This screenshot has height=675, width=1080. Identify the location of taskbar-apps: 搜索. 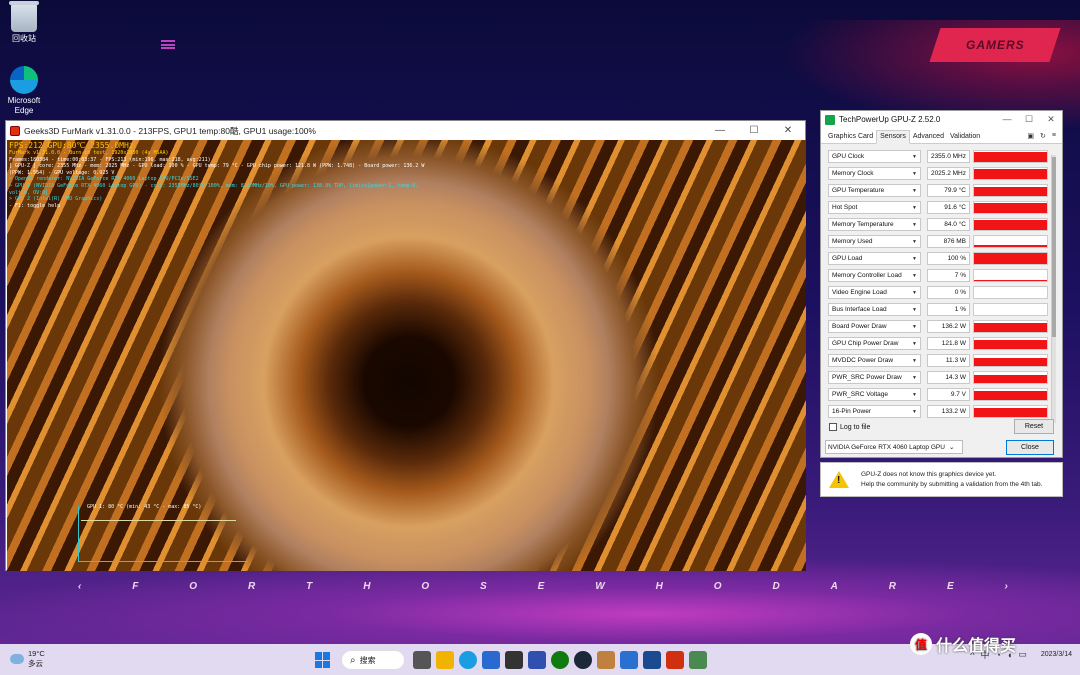
(513, 660).